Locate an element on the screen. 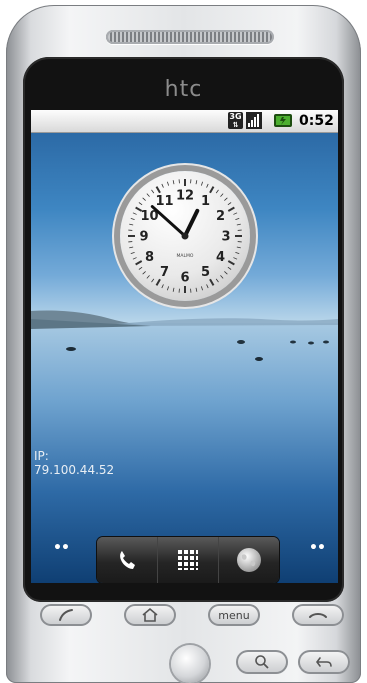 The image size is (367, 683). clock-face: 12 1234567891011 MALMO is located at coordinates (185, 236).